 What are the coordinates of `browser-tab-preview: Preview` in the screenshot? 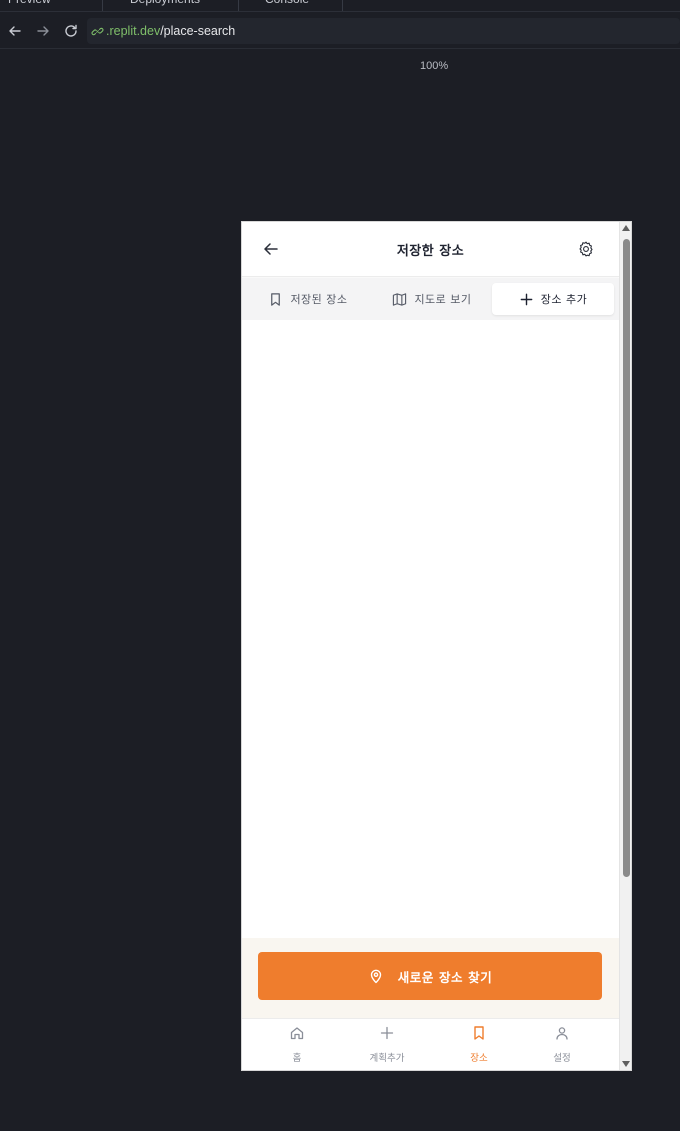 It's located at (29, 5).